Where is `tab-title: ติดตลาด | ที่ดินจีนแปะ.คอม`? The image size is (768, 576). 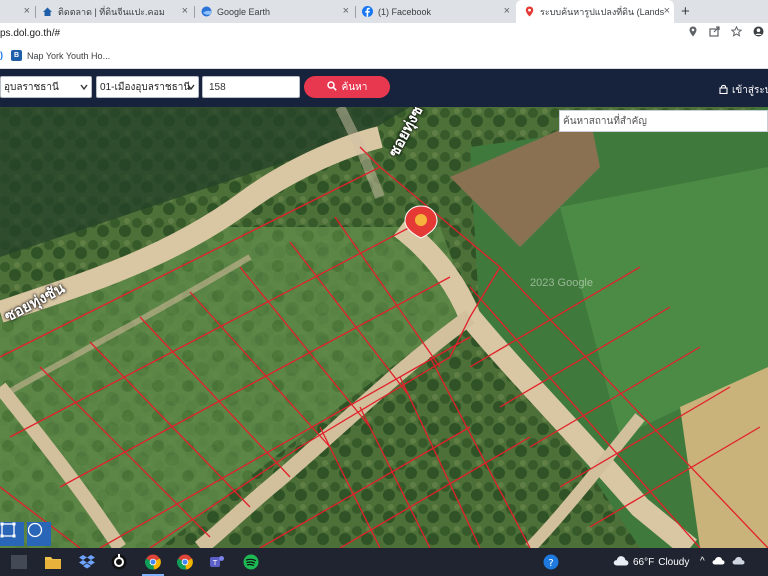 tab-title: ติดตลาด | ที่ดินจีนแปะ.คอม is located at coordinates (111, 11).